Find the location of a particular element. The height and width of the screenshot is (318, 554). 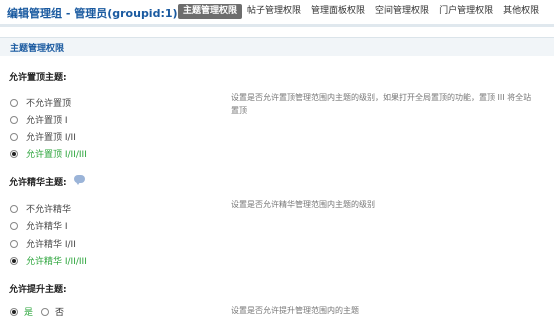

digest-option-1: 允许精华 I is located at coordinates (39, 225).